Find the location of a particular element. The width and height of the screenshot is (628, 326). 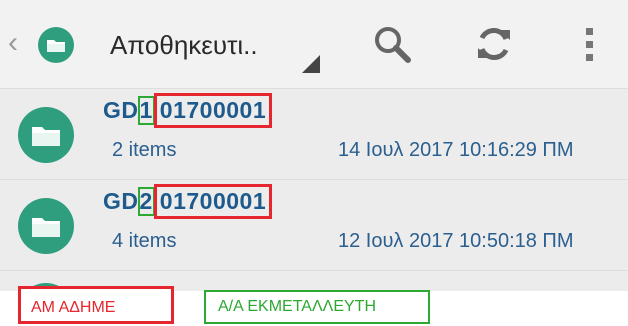

item-date: 12 Ιουλ 2017 10:50:18 ΠΜ is located at coordinates (456, 241).